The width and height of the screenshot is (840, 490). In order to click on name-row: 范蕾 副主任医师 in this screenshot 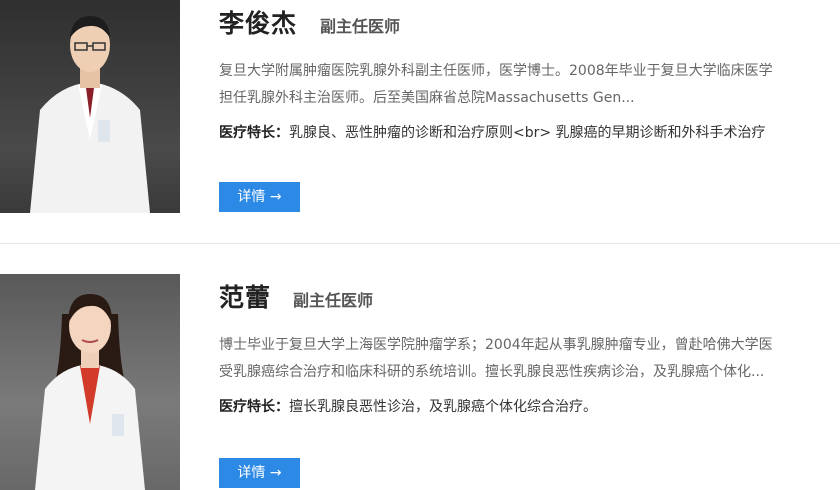, I will do `click(529, 295)`.